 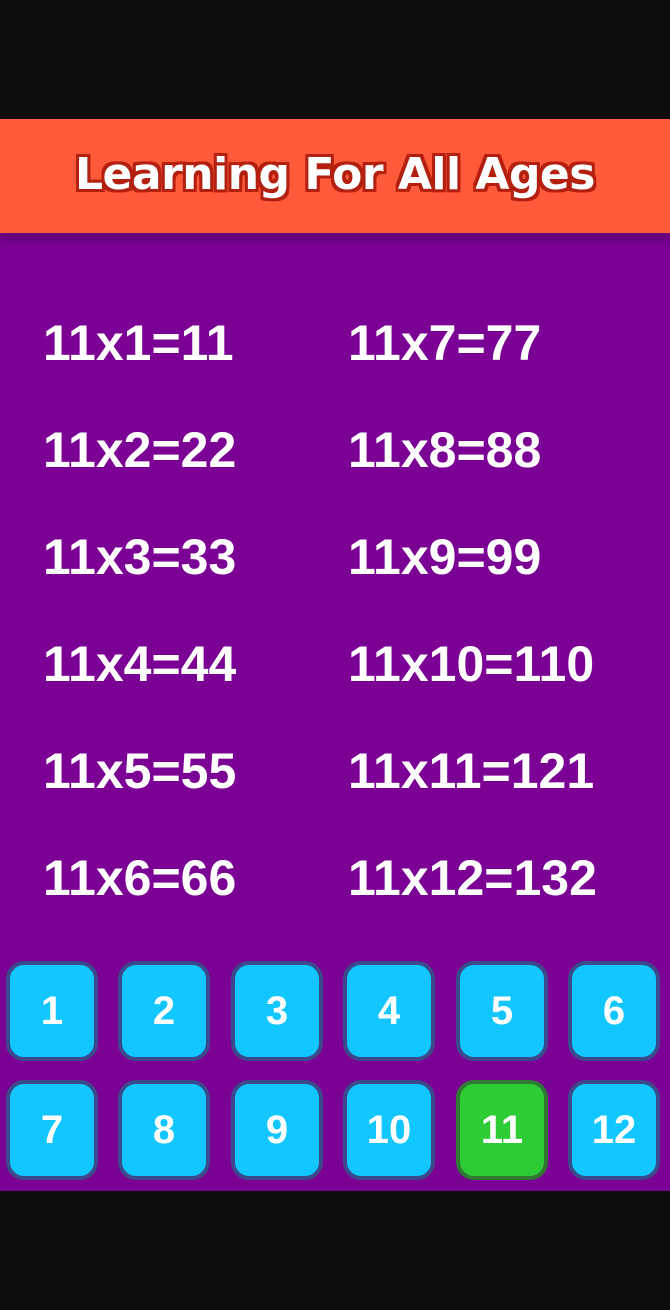 I want to click on top-black-bar, so click(x=335, y=59).